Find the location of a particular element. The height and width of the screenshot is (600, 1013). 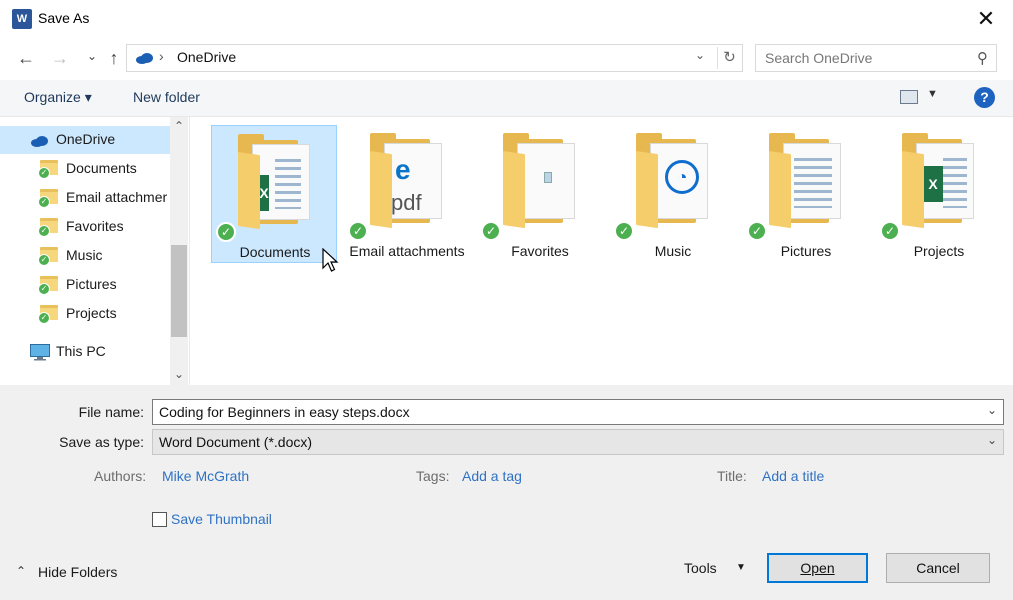

address-dropdown-icon: ⌄ is located at coordinates (700, 55).